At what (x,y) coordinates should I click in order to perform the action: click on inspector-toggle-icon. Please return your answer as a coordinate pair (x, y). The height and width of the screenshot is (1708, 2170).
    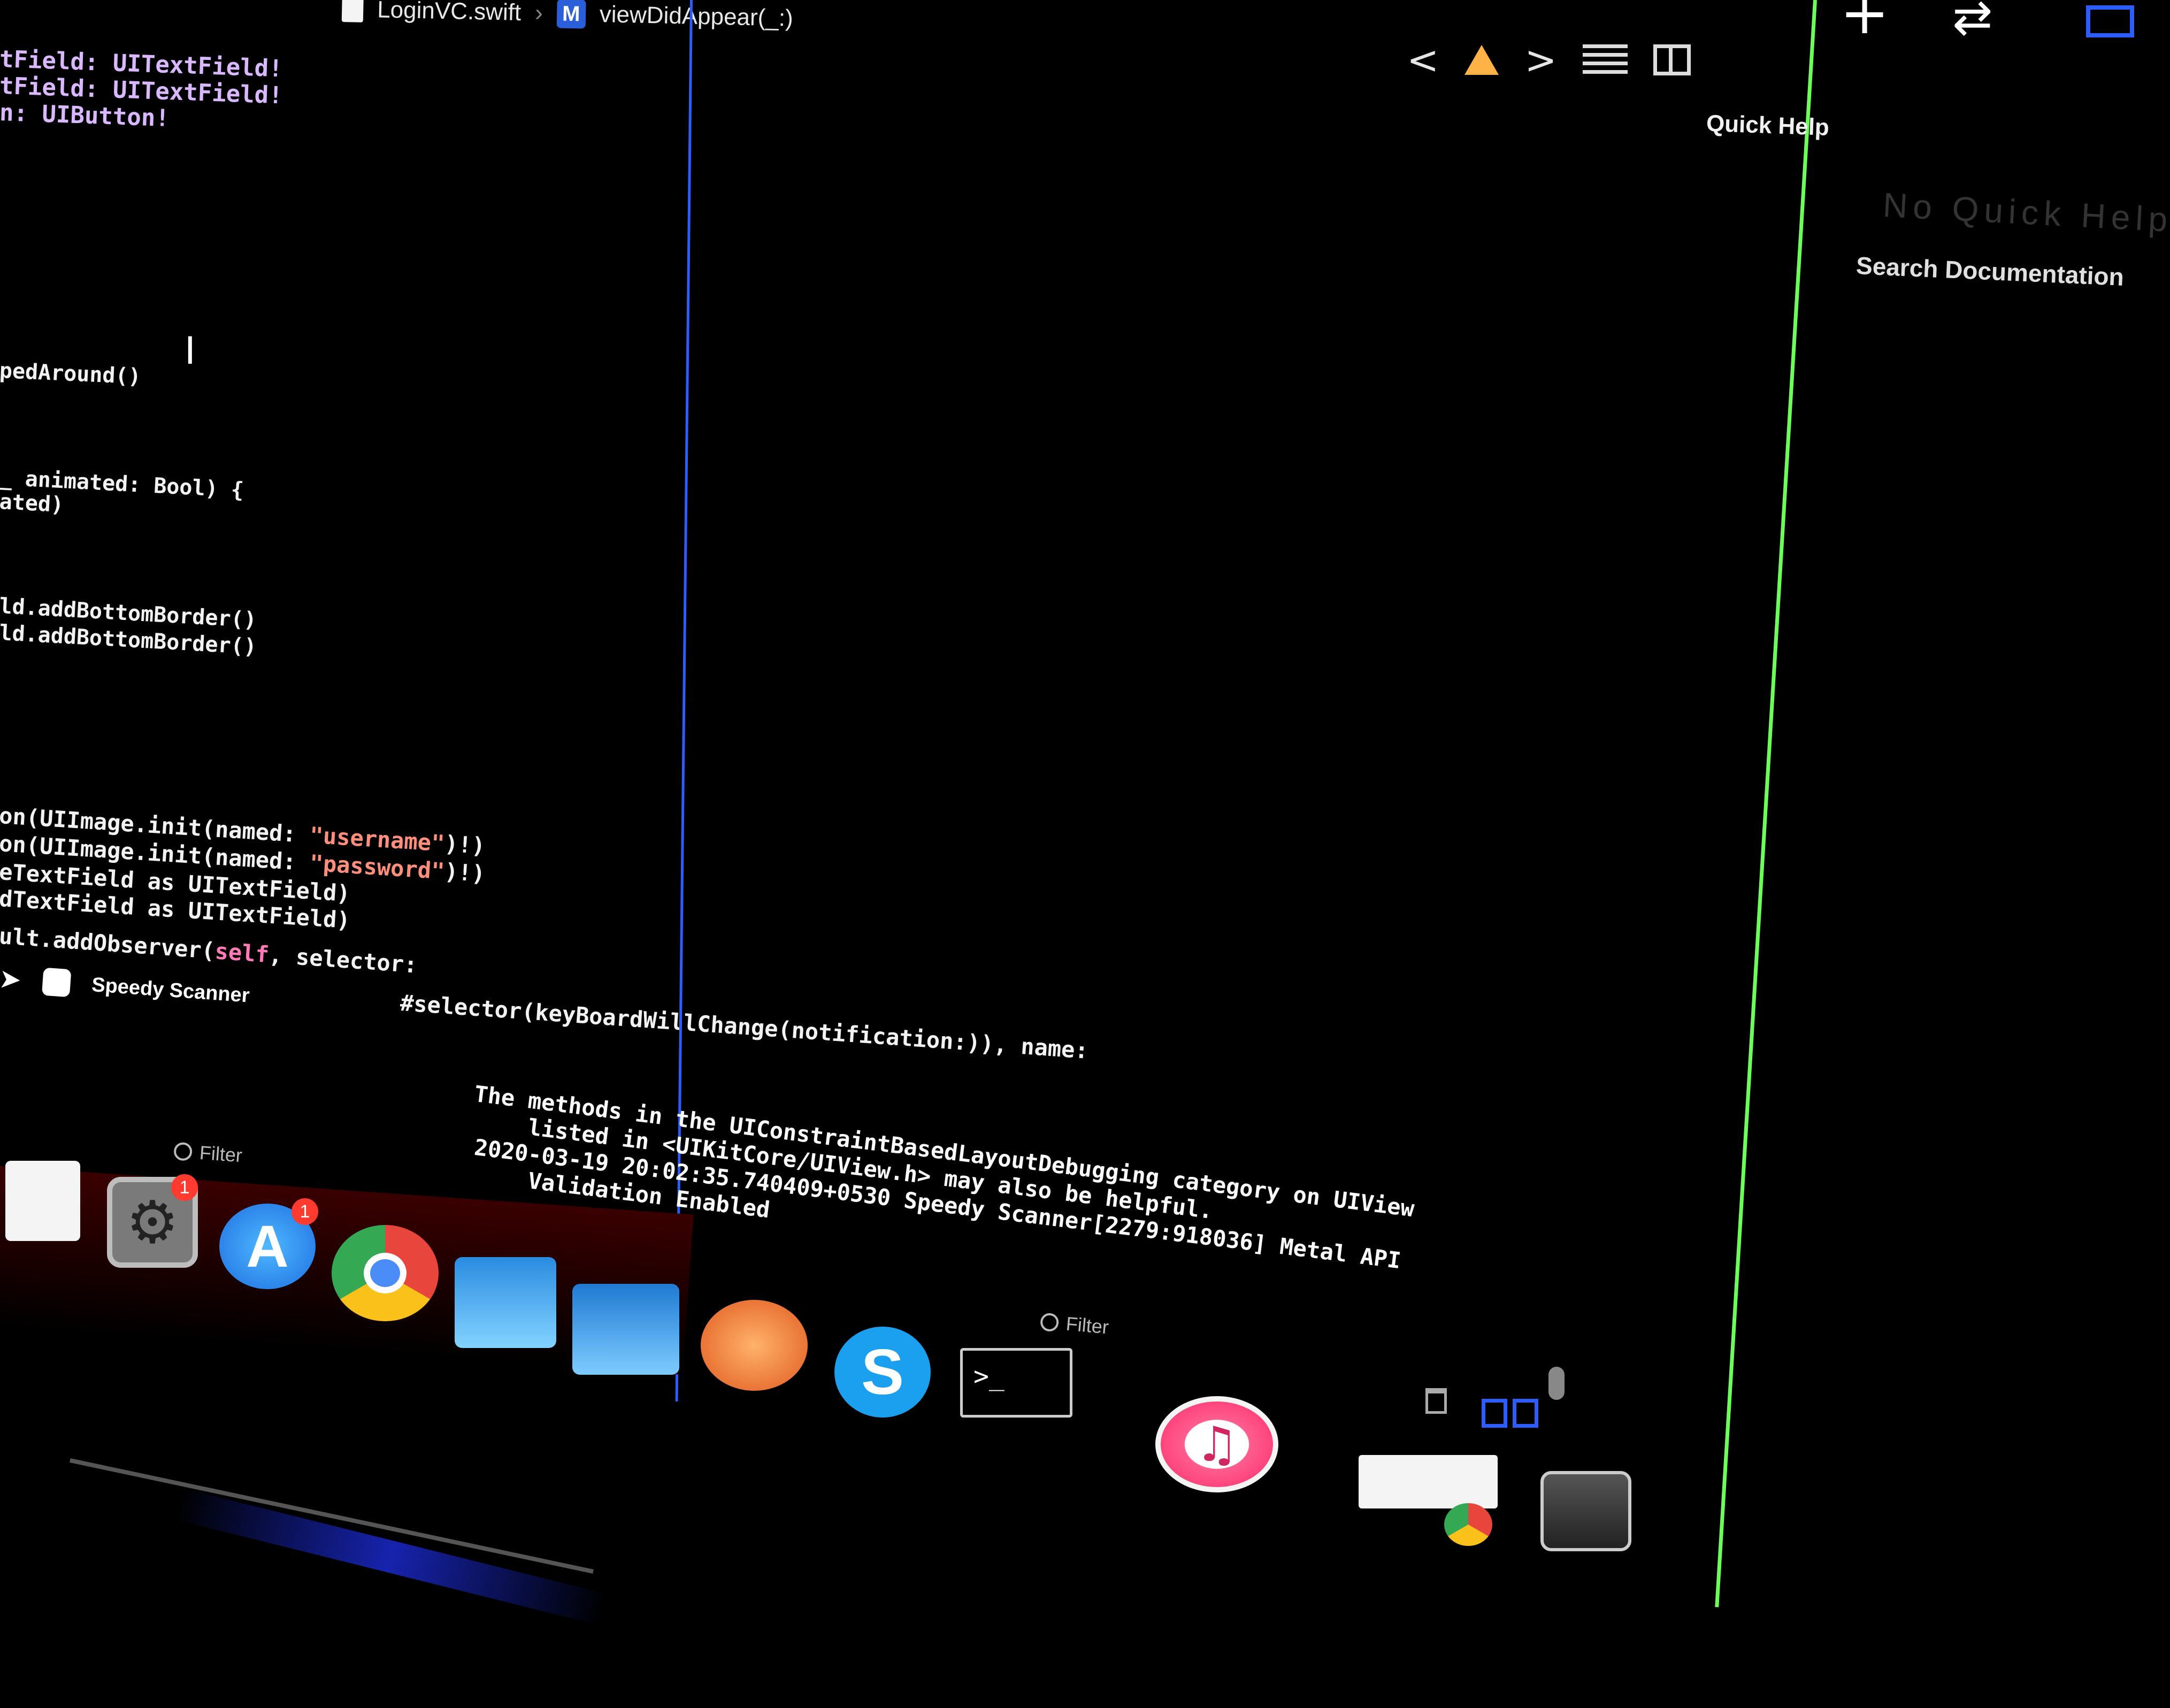
    Looking at the image, I should click on (2110, 21).